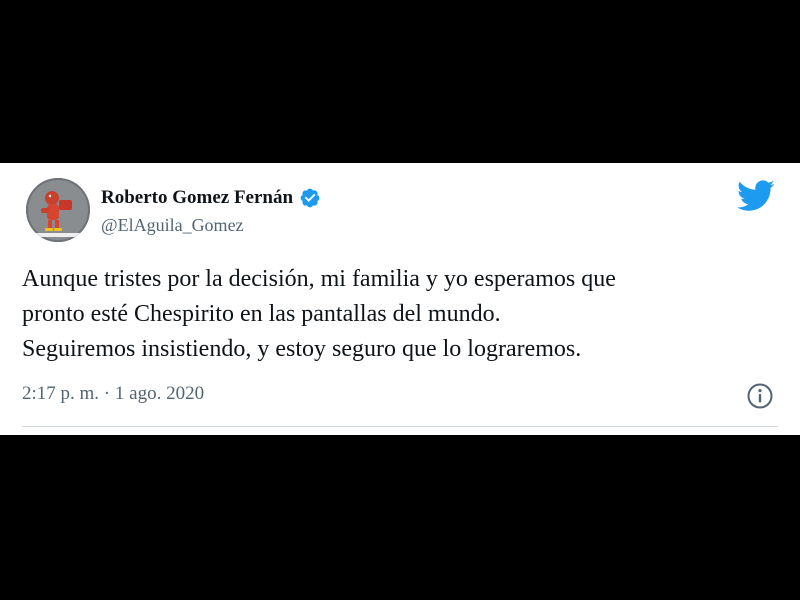 The image size is (800, 600). Describe the element at coordinates (113, 394) in the screenshot. I see `tweet-timestamp: 2:17 p. m. · 1 ago. 2020` at that location.